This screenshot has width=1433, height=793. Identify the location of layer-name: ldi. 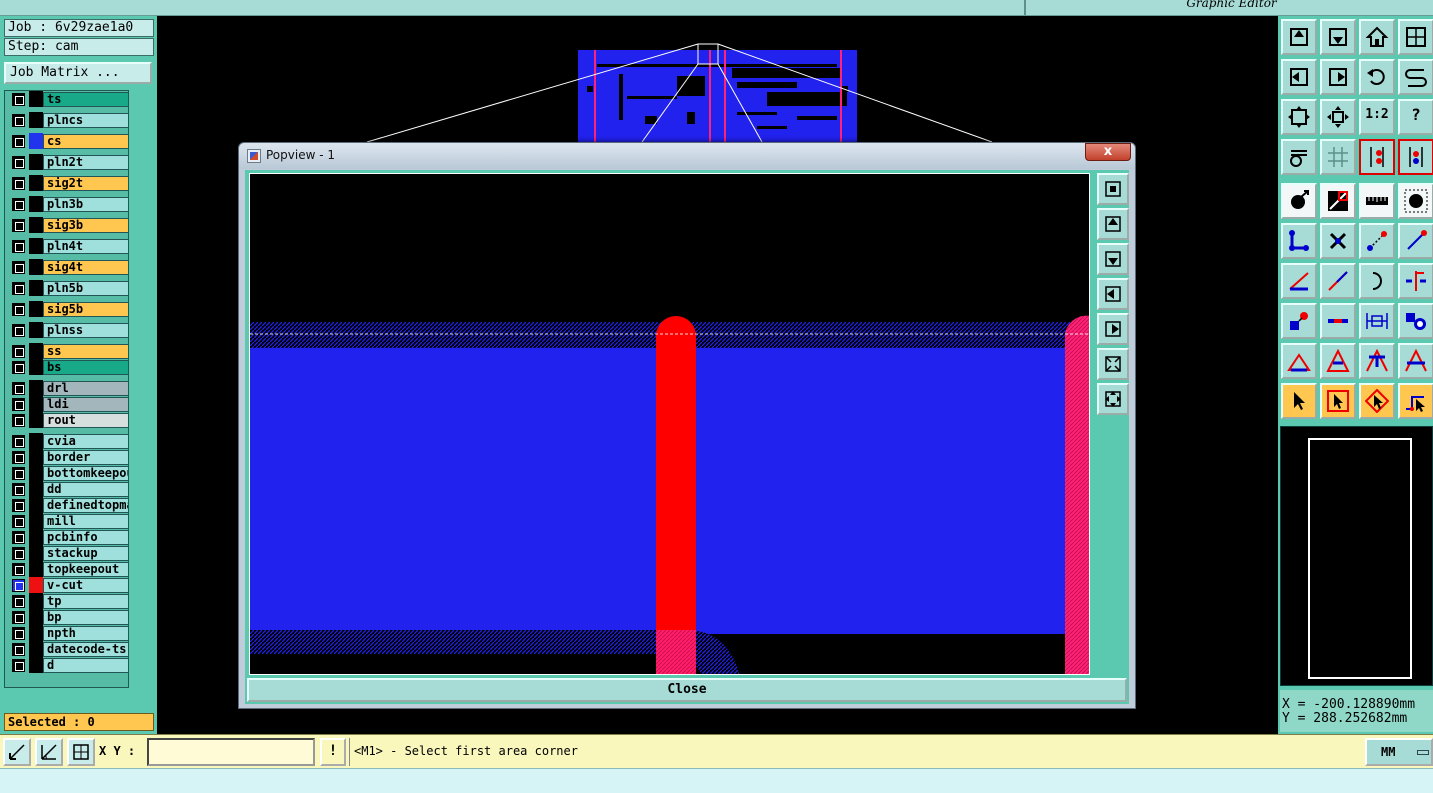
(85, 404).